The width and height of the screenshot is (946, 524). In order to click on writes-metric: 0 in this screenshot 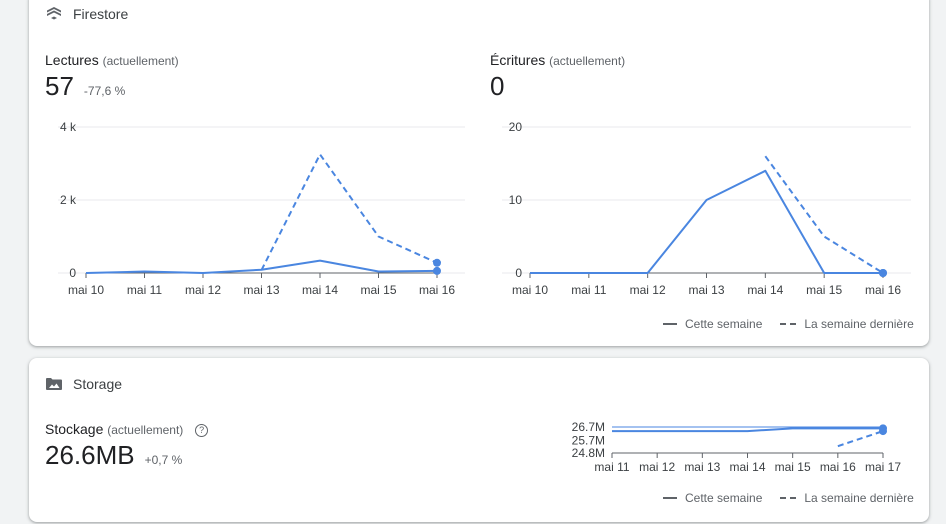, I will do `click(497, 86)`.